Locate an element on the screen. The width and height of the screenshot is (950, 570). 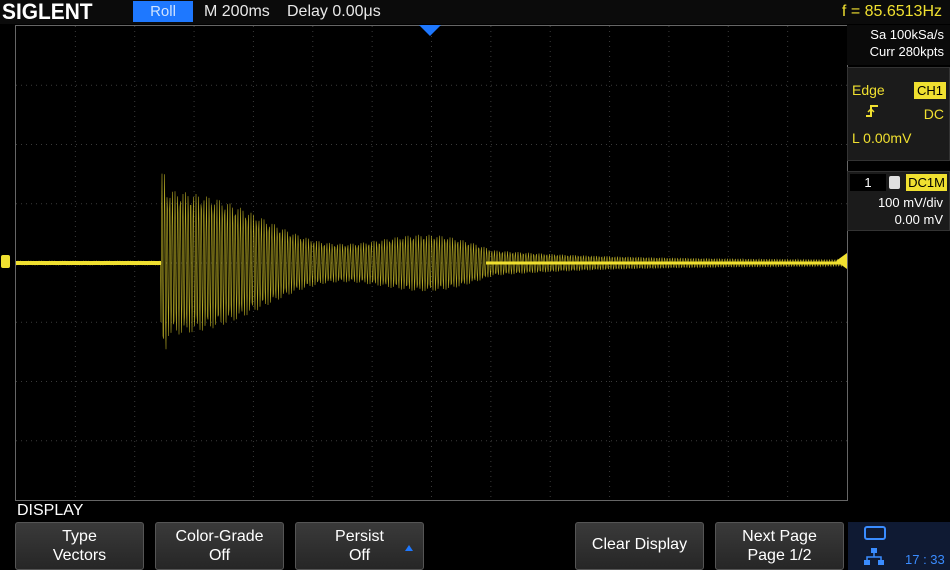
channel-coupling: DC1M is located at coordinates (926, 182).